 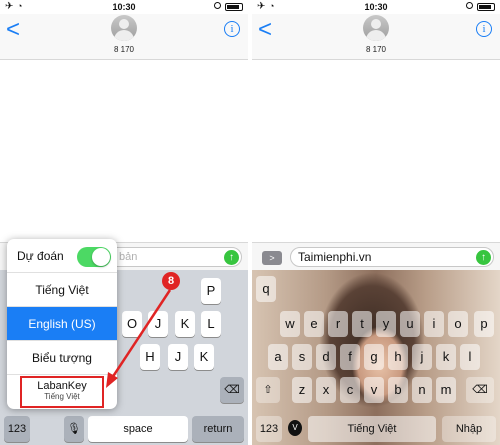 What do you see at coordinates (376, 49) in the screenshot?
I see `contact-name: 8 170` at bounding box center [376, 49].